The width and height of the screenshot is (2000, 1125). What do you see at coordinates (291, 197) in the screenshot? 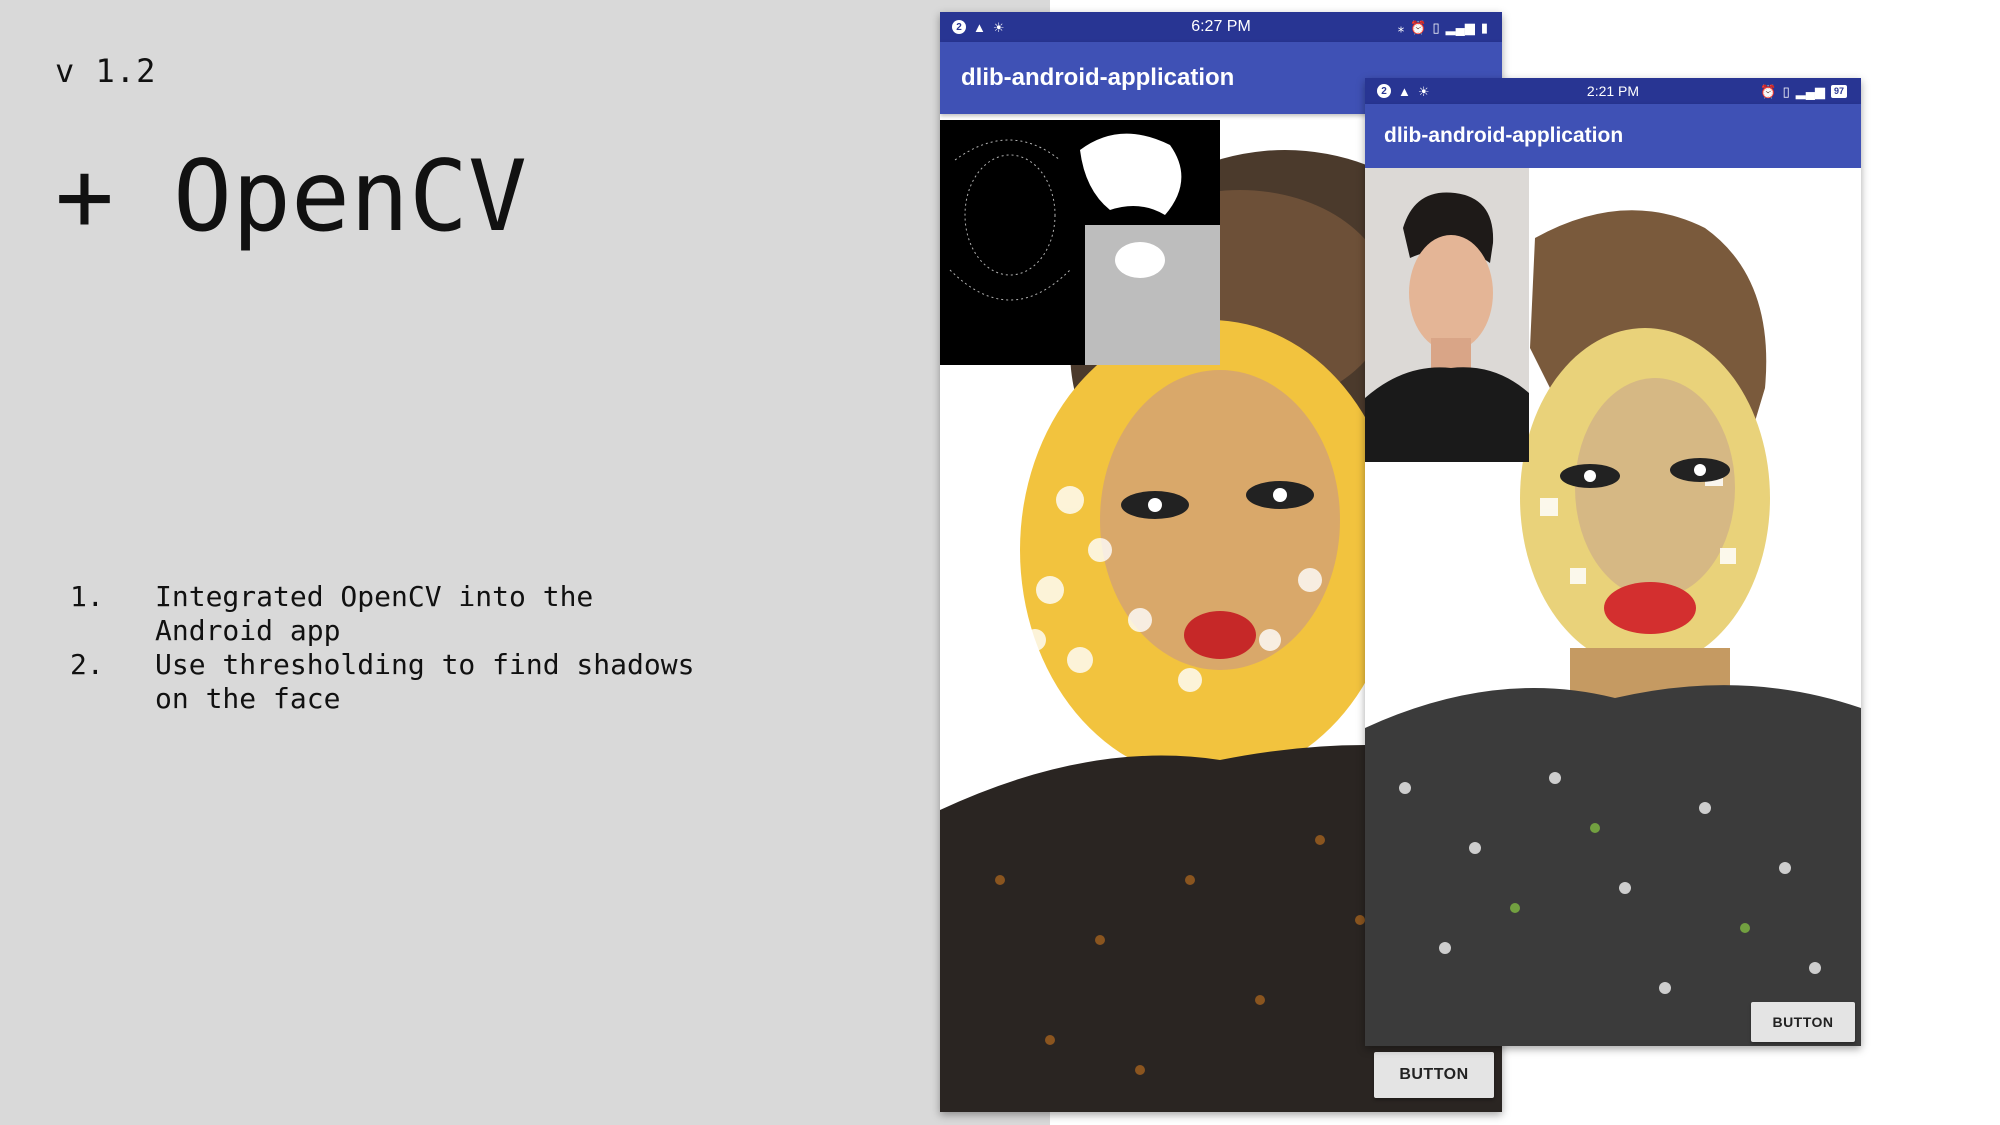
I see `slide-title: + OpenCV` at bounding box center [291, 197].